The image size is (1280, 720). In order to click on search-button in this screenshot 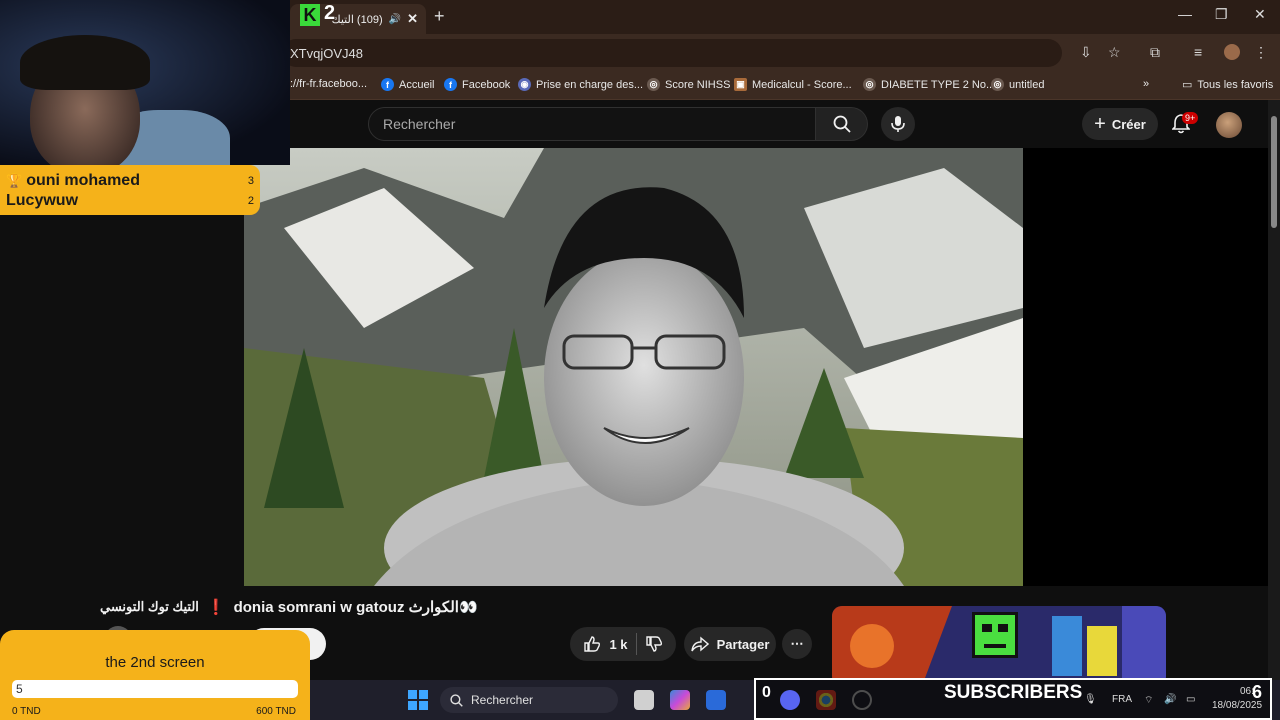, I will do `click(842, 124)`.